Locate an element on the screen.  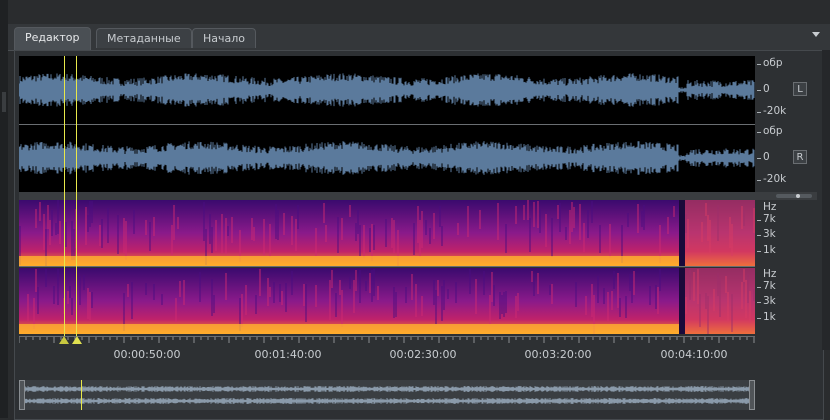
channel-right-button: R is located at coordinates (800, 157).